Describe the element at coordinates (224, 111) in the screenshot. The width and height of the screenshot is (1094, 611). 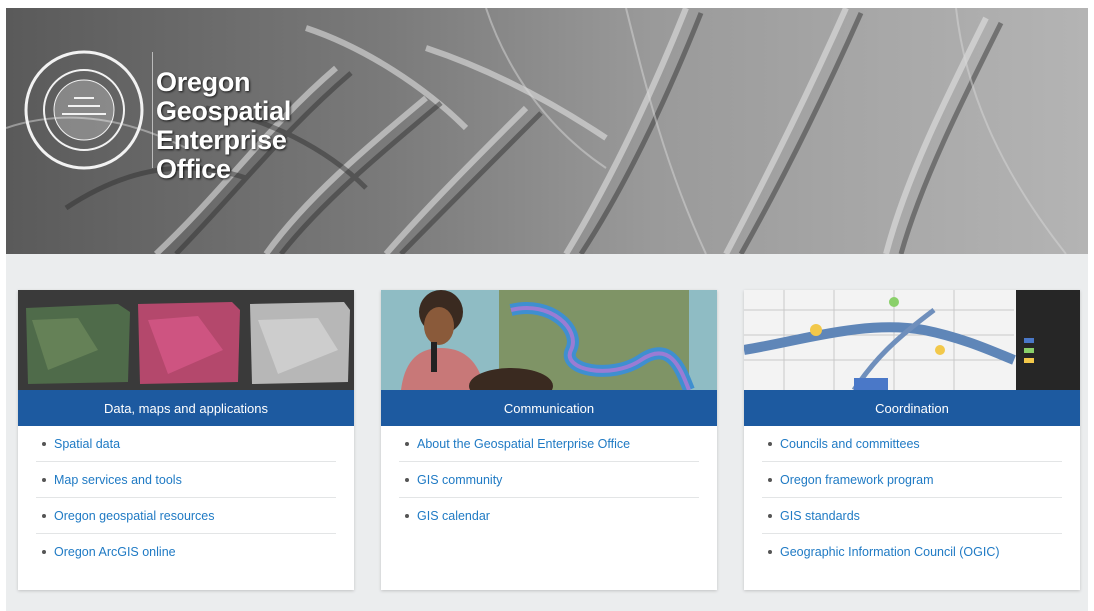
I see `site-title-line-2: Geospatial` at that location.